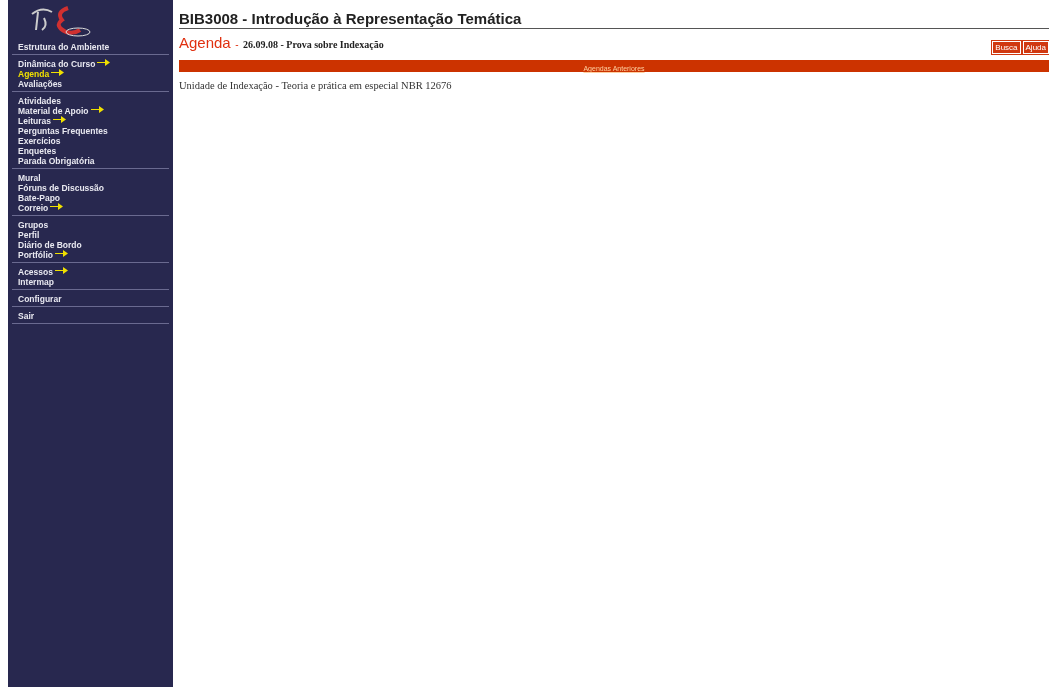  I want to click on agenda-text: Unidade de Indexação - Teoria e prática em especial NBR 12676, so click(316, 85).